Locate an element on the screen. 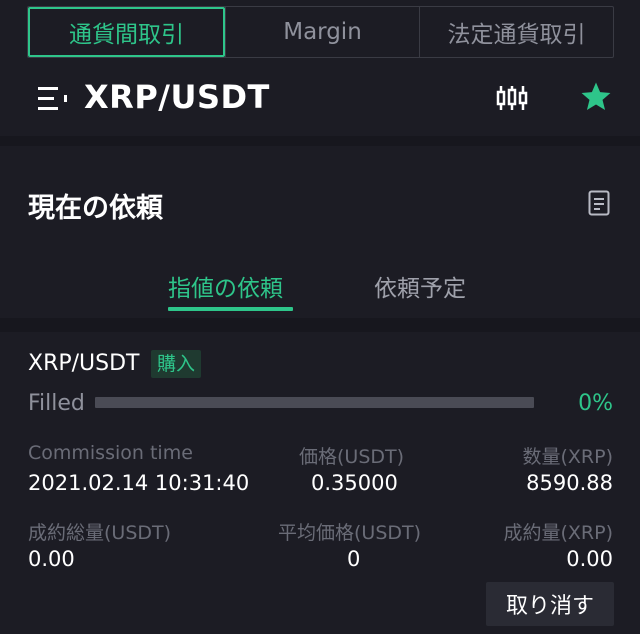 This screenshot has width=640, height=634. total-label: 成約総量(USDT) is located at coordinates (100, 533).